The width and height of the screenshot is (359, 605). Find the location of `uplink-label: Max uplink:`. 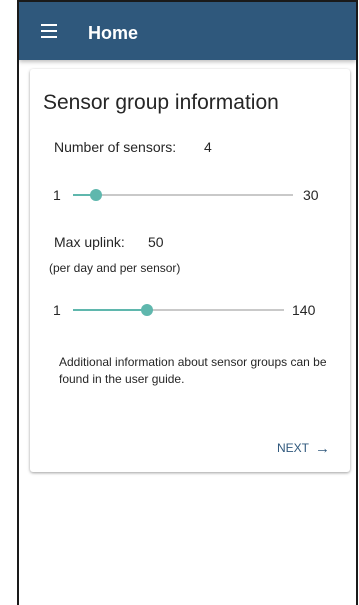

uplink-label: Max uplink: is located at coordinates (89, 242).